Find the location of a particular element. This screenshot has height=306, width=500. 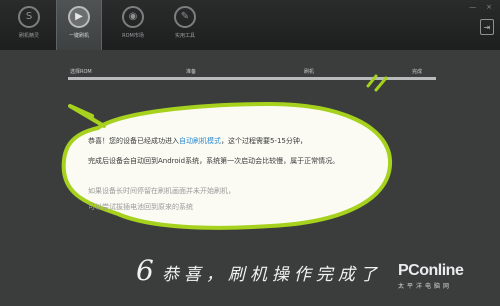

caption-text: 恭喜，刷机操作完成了 is located at coordinates (271, 275).